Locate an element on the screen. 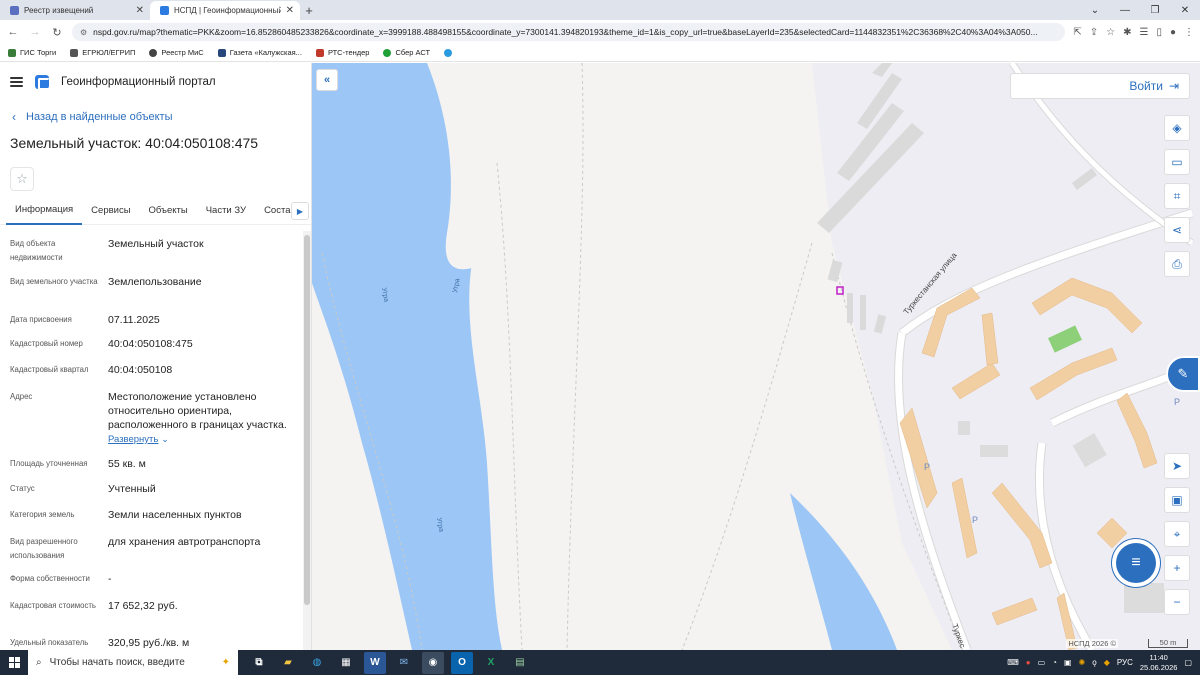  back-icon: ← is located at coordinates (13, 32).